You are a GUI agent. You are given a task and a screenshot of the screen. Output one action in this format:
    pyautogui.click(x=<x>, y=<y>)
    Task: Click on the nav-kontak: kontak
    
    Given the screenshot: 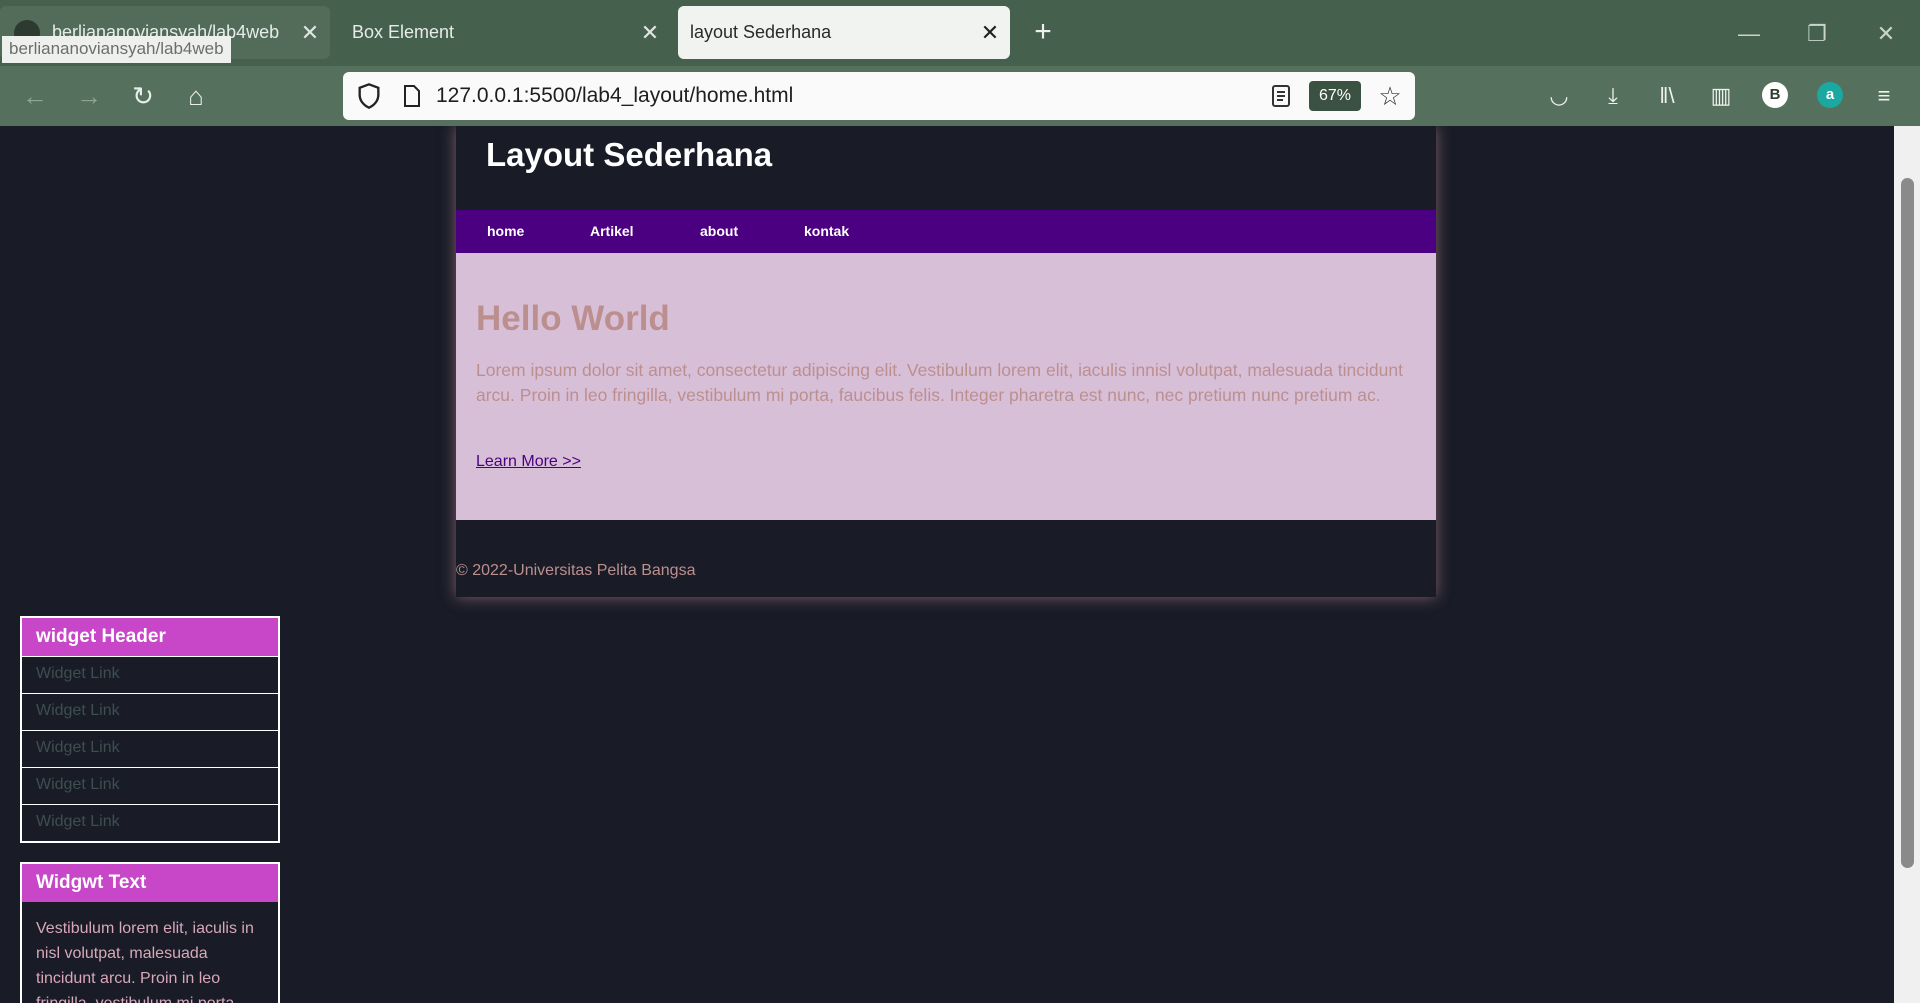 What is the action you would take?
    pyautogui.click(x=826, y=231)
    